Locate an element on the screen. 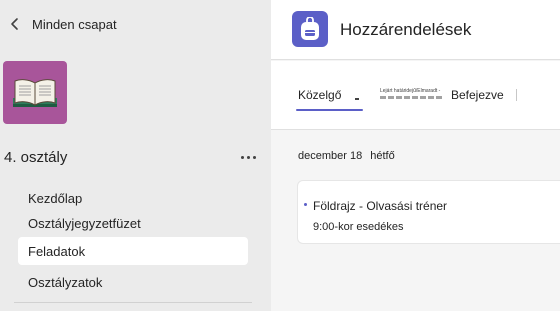 This screenshot has height=311, width=560. sidebar-divider is located at coordinates (133, 302).